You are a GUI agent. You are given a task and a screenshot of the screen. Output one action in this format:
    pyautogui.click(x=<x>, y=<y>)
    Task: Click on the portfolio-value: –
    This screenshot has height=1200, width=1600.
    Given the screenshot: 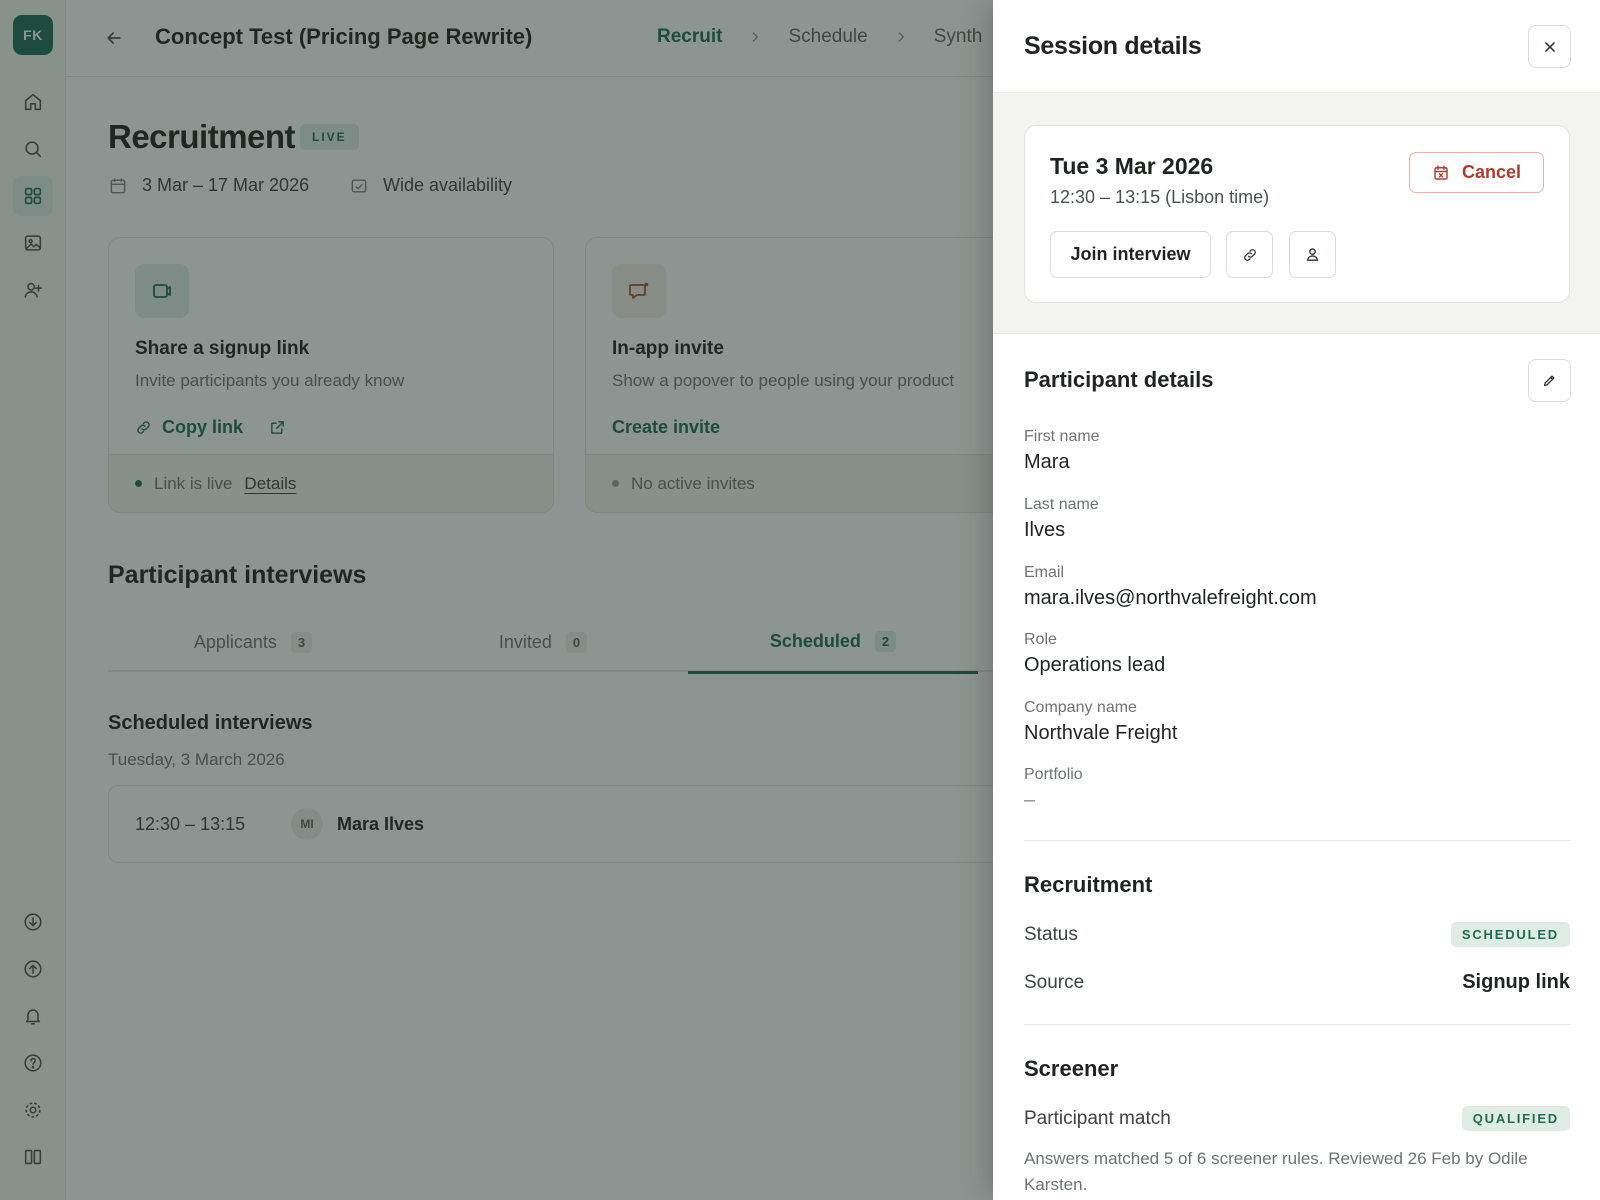 What is the action you would take?
    pyautogui.click(x=1030, y=800)
    